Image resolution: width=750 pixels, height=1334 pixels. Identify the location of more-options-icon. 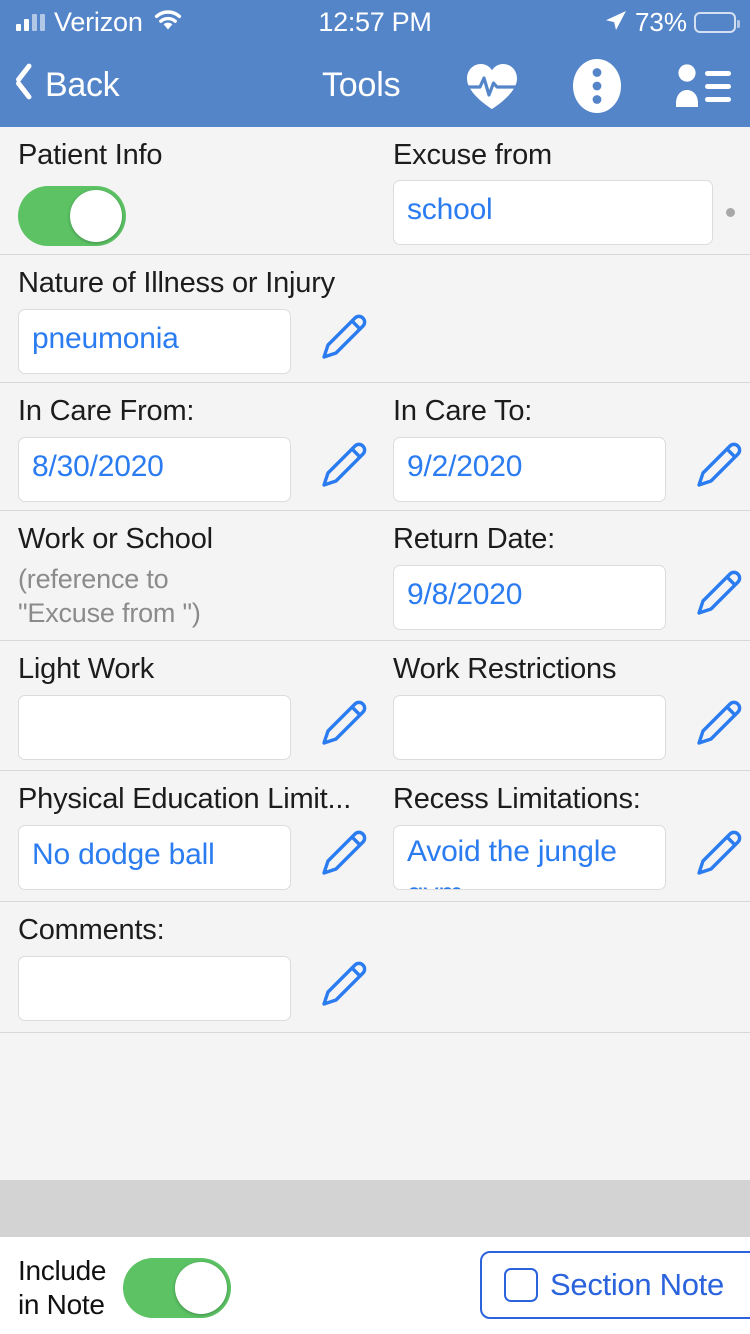
(597, 86).